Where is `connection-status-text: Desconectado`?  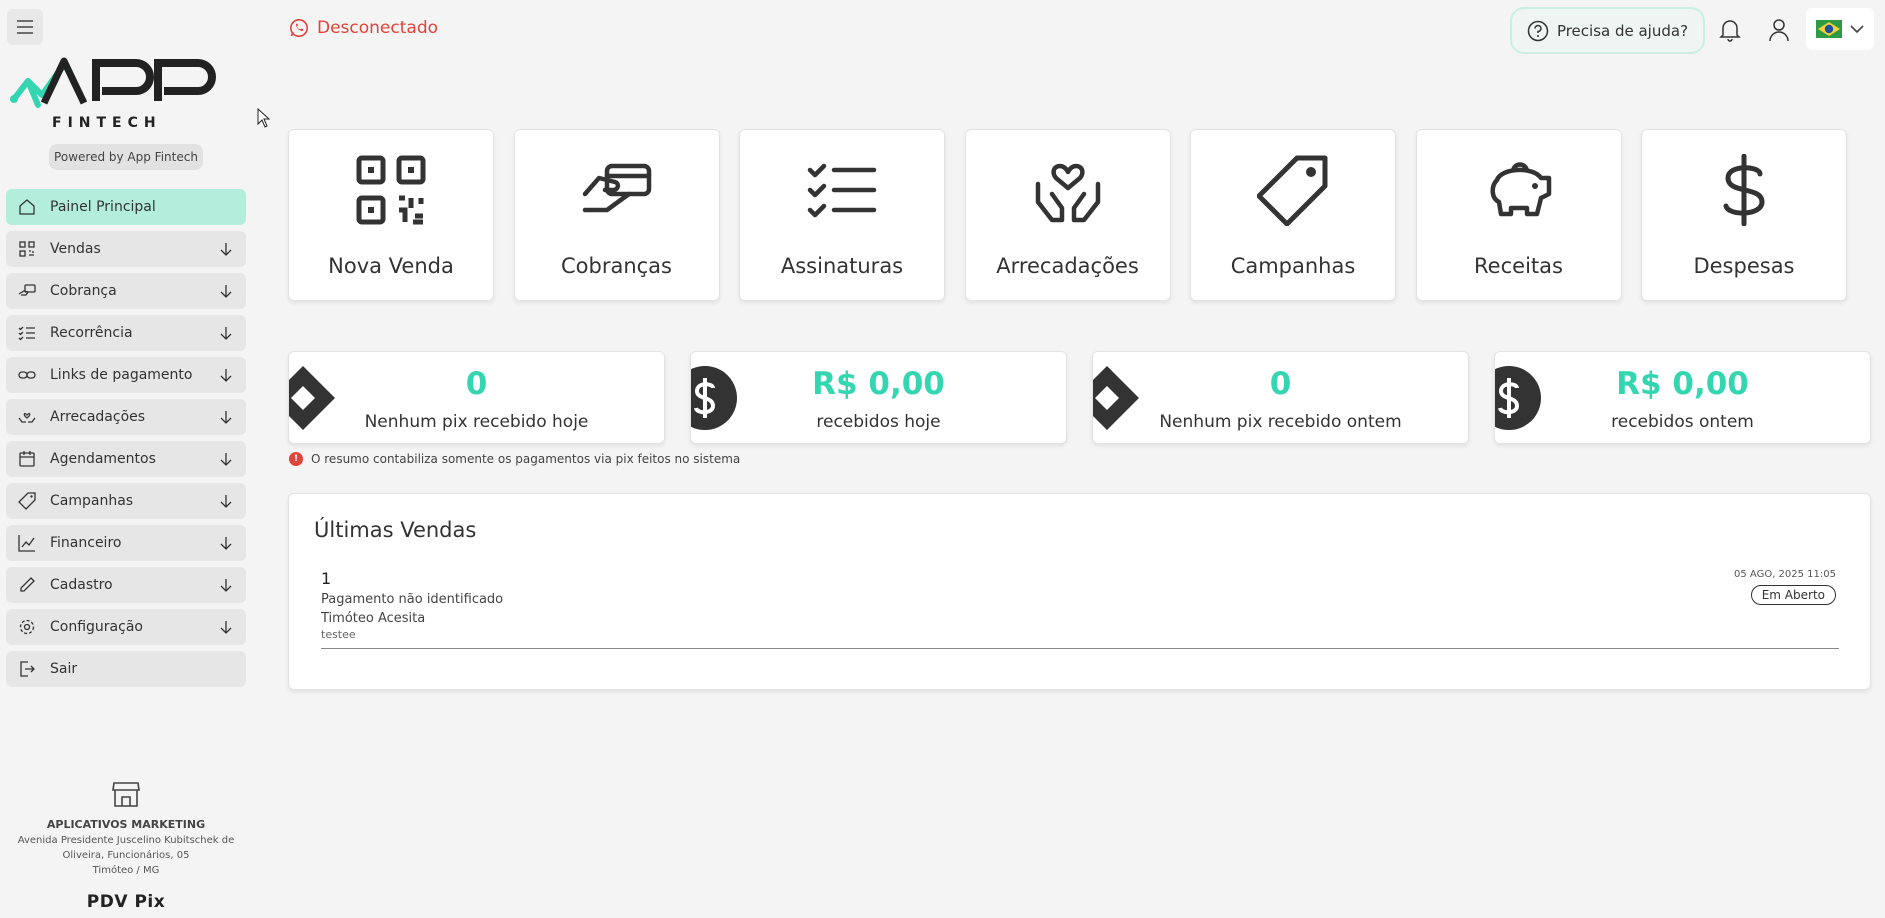 connection-status-text: Desconectado is located at coordinates (378, 28).